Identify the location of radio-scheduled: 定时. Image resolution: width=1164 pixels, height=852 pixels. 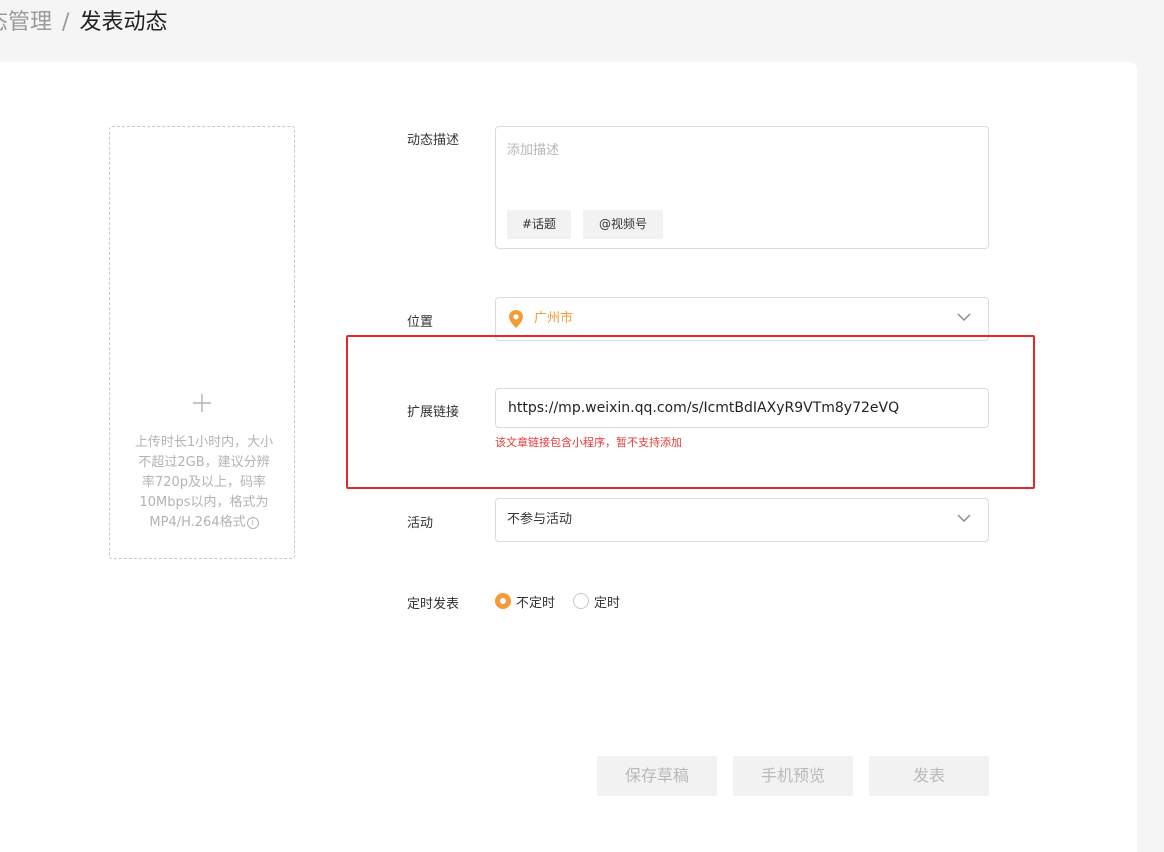
(597, 601).